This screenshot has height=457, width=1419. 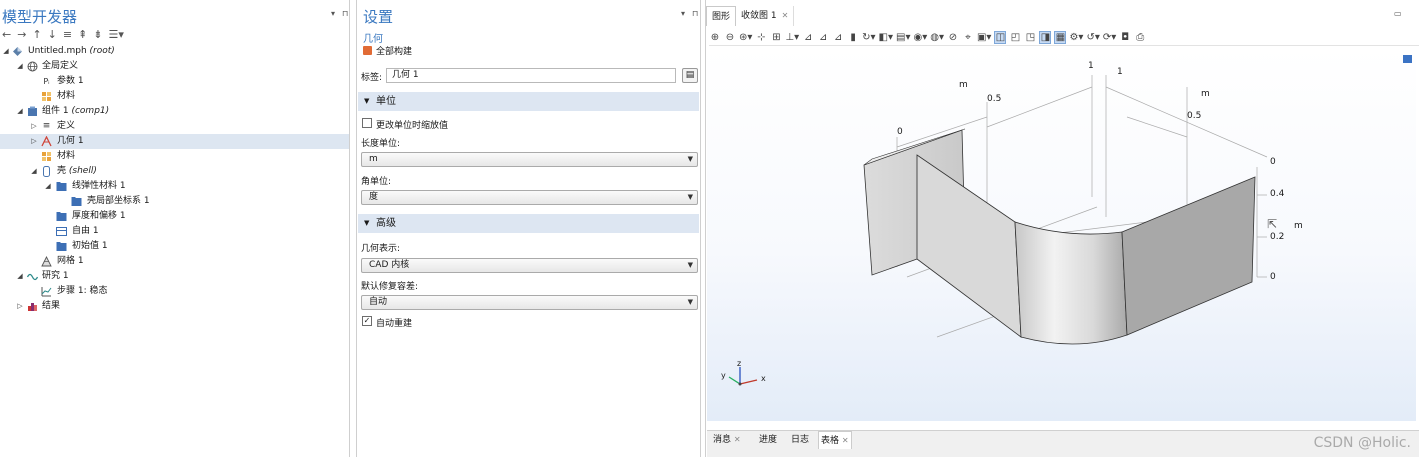 I want to click on section-advanced-header: ▼ 高级, so click(x=528, y=223).